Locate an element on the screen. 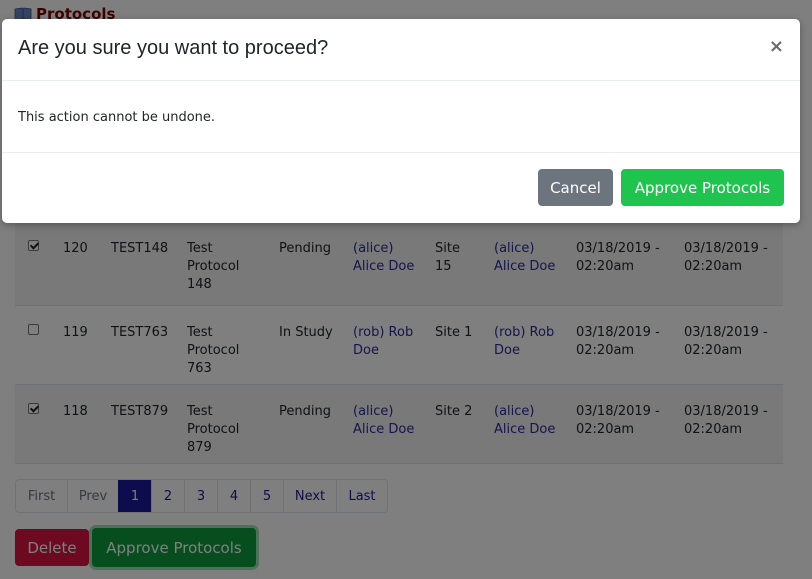  confirm-approve-button: Approve Protocols is located at coordinates (702, 187).